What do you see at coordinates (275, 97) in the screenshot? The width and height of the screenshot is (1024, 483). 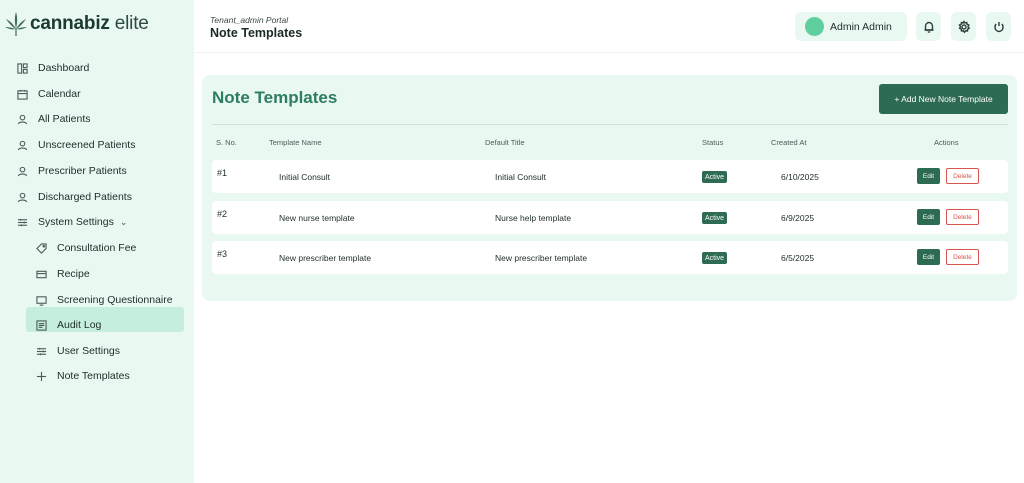 I see `panel-title: Note Templates` at bounding box center [275, 97].